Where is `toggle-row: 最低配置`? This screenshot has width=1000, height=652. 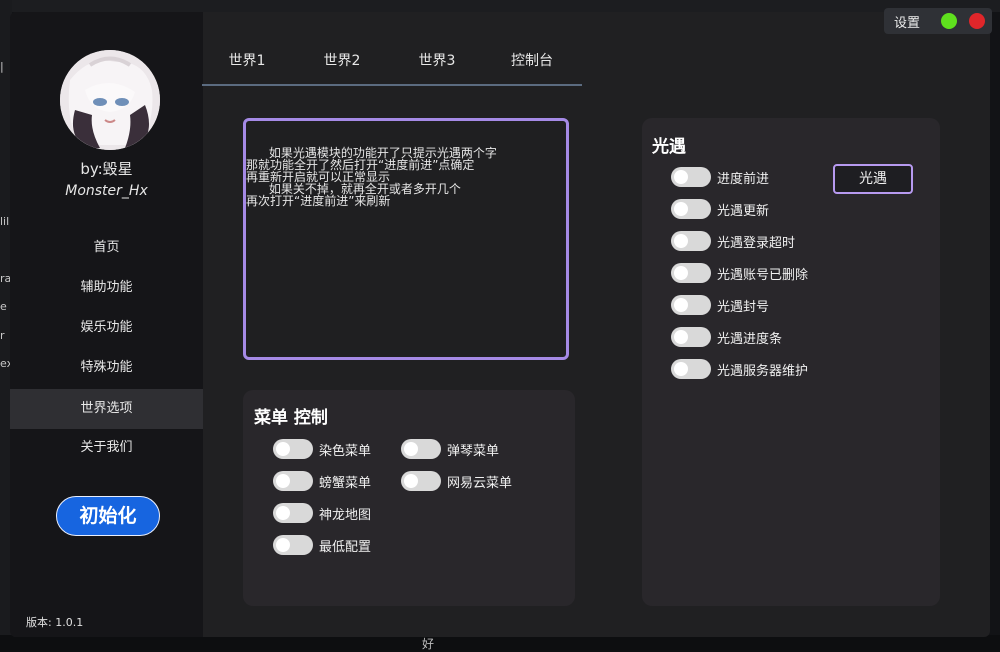
toggle-row: 最低配置 is located at coordinates (322, 545).